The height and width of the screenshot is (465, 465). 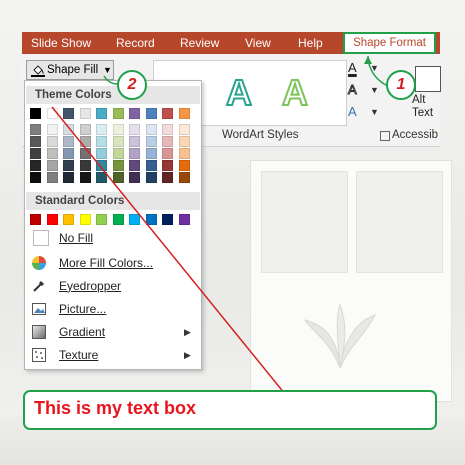 I want to click on tab-review: Review, so click(x=199, y=43).